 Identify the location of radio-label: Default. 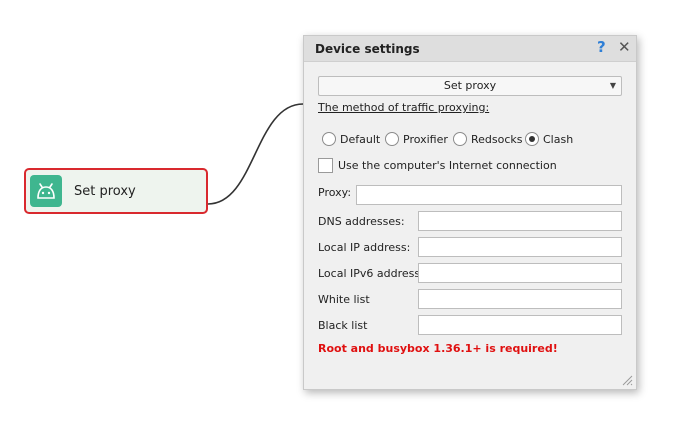
(360, 139).